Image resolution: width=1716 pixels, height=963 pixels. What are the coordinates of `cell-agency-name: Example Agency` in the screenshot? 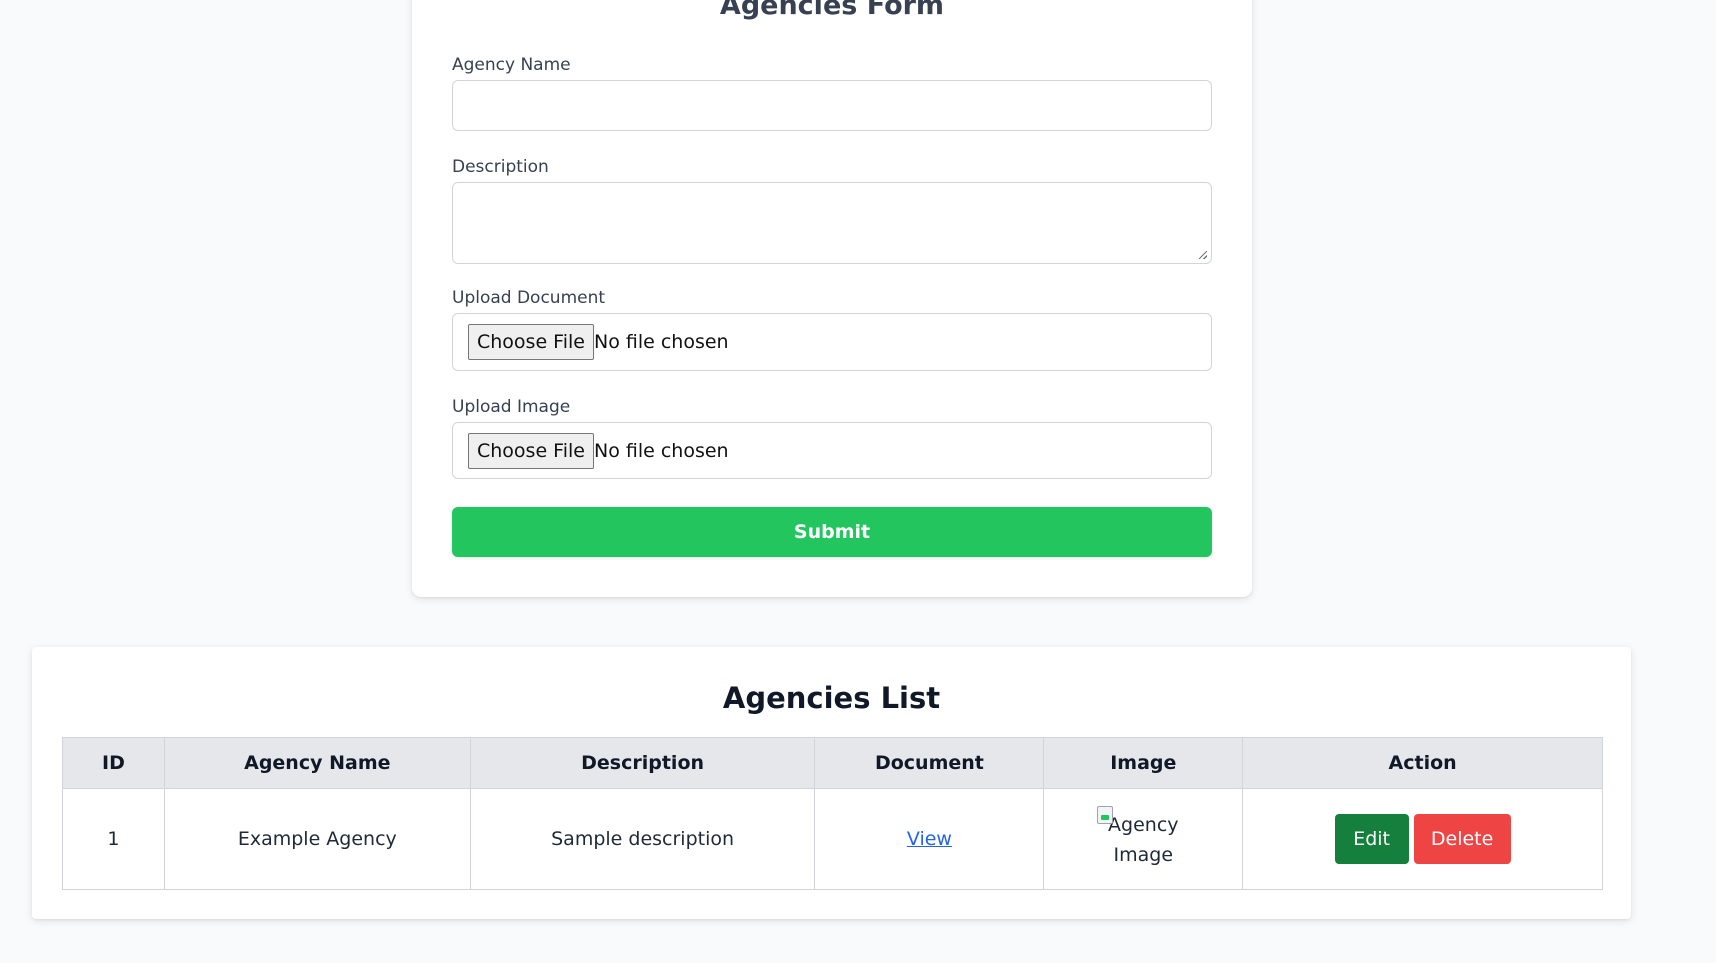 It's located at (317, 839).